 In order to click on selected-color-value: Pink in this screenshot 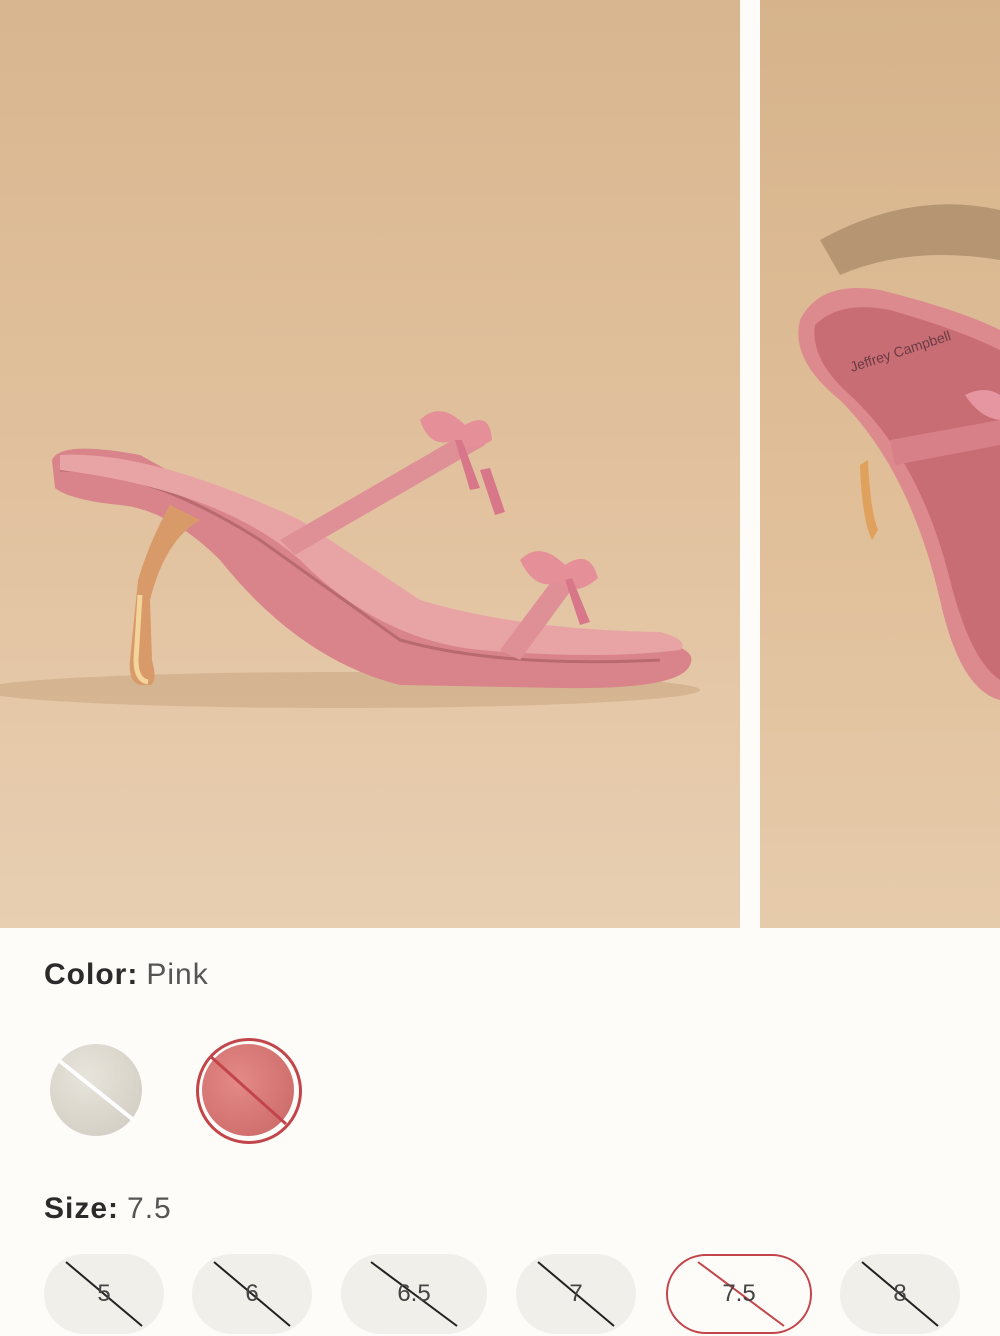, I will do `click(177, 974)`.